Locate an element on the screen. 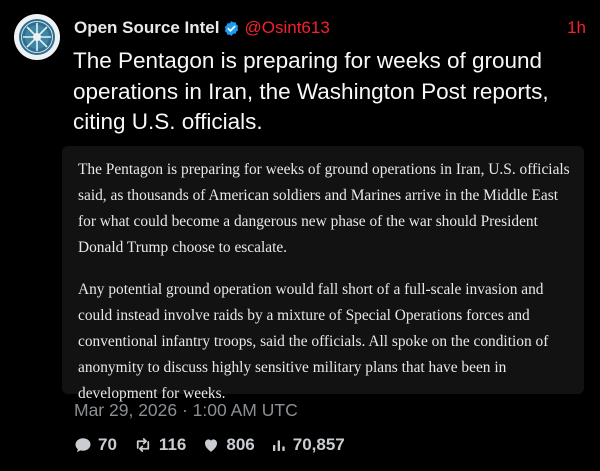 Image resolution: width=600 pixels, height=471 pixels. heart-icon is located at coordinates (211, 445).